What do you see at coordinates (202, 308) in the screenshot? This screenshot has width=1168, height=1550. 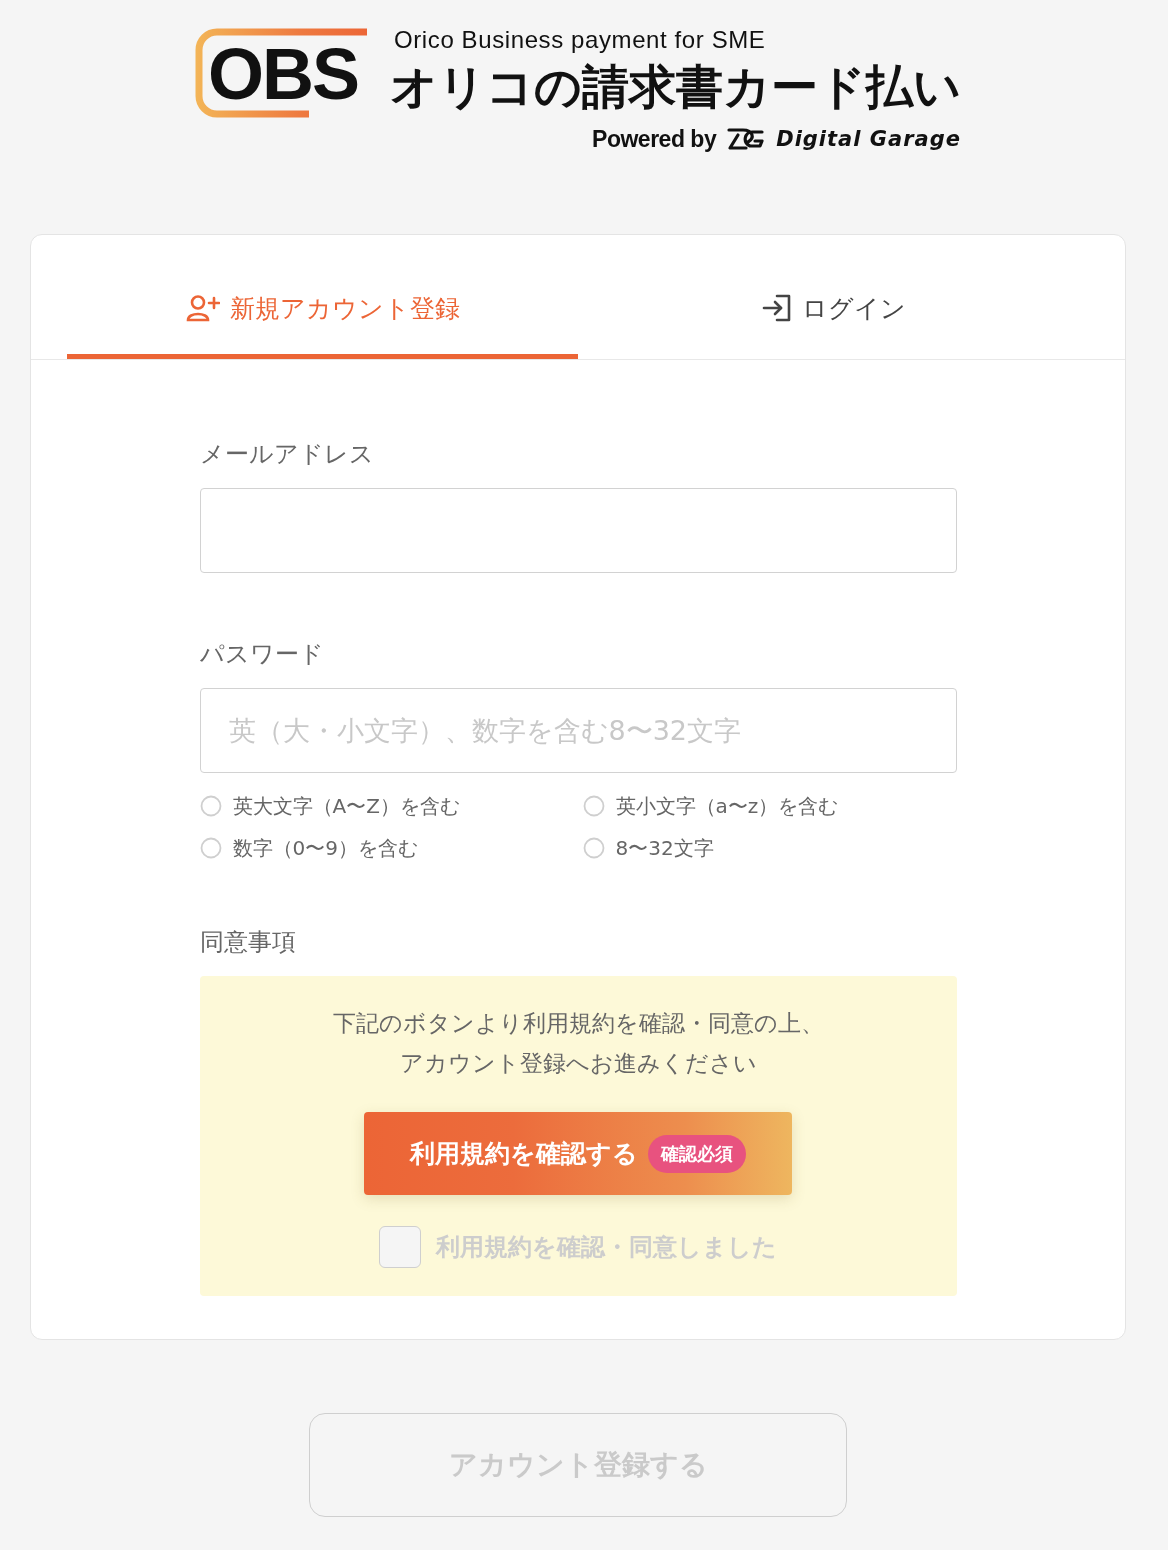 I see `user-plus-icon` at bounding box center [202, 308].